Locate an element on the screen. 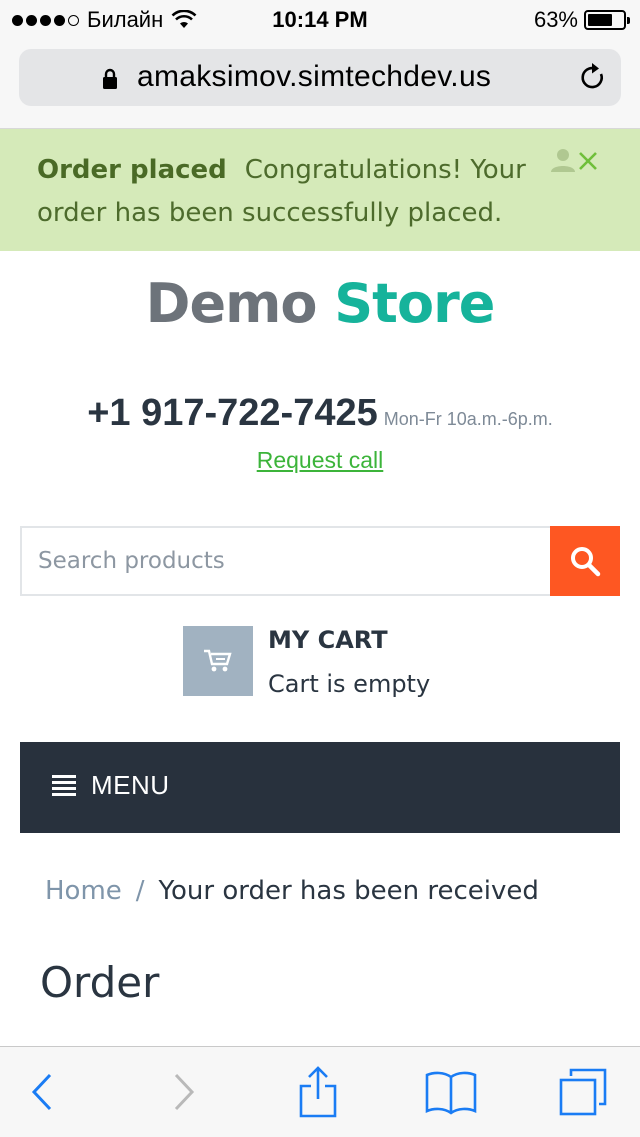 Image resolution: width=640 pixels, height=1137 pixels. cart-icon-box is located at coordinates (218, 661).